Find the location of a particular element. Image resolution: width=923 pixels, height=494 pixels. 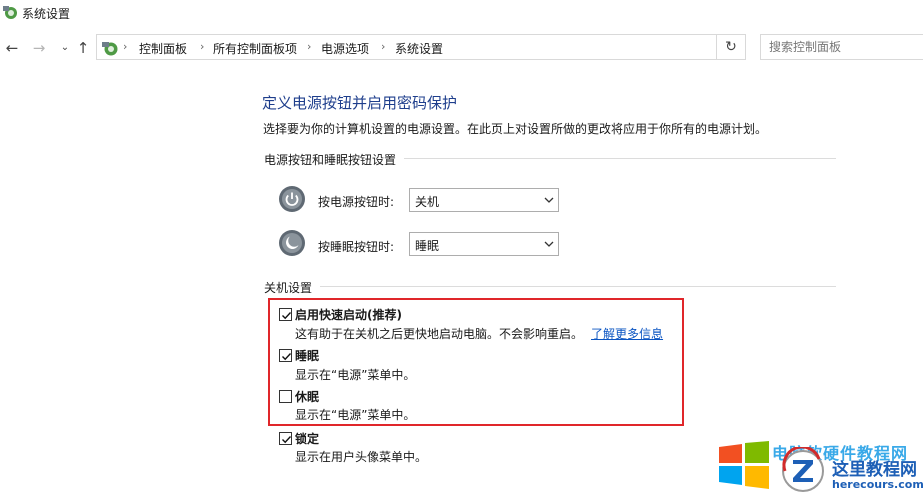

window-title: 系统设置 is located at coordinates (46, 14).